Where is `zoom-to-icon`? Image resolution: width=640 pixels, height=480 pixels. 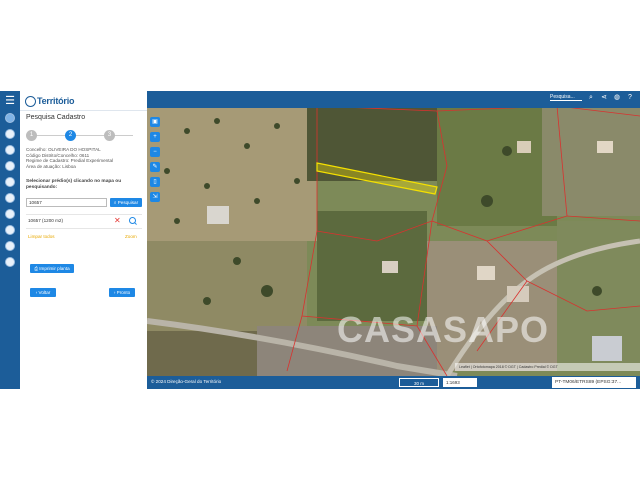 zoom-to-icon is located at coordinates (132, 220).